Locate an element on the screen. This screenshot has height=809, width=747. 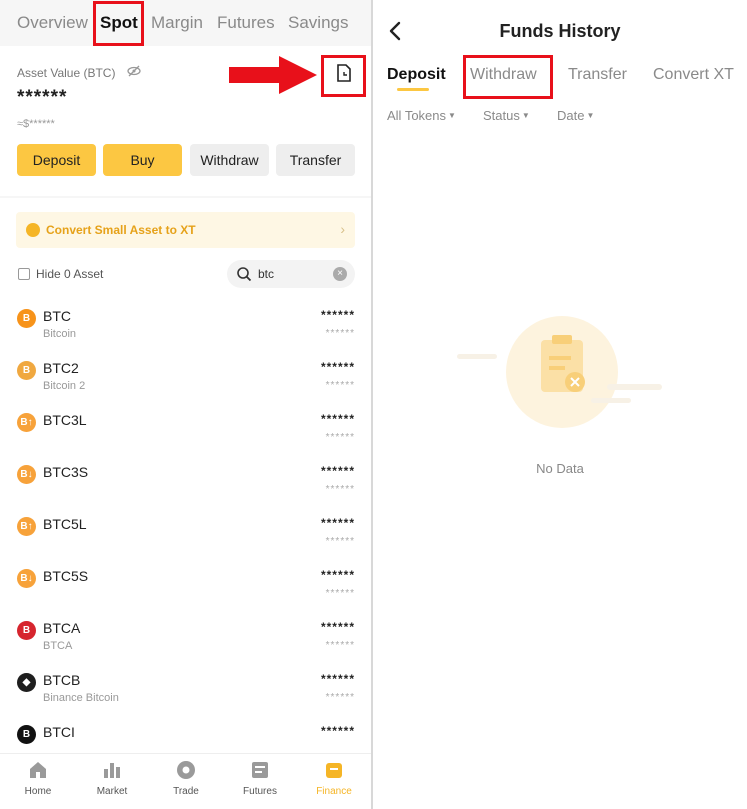
coin-name: Bitcoin 2 is located at coordinates (64, 386).